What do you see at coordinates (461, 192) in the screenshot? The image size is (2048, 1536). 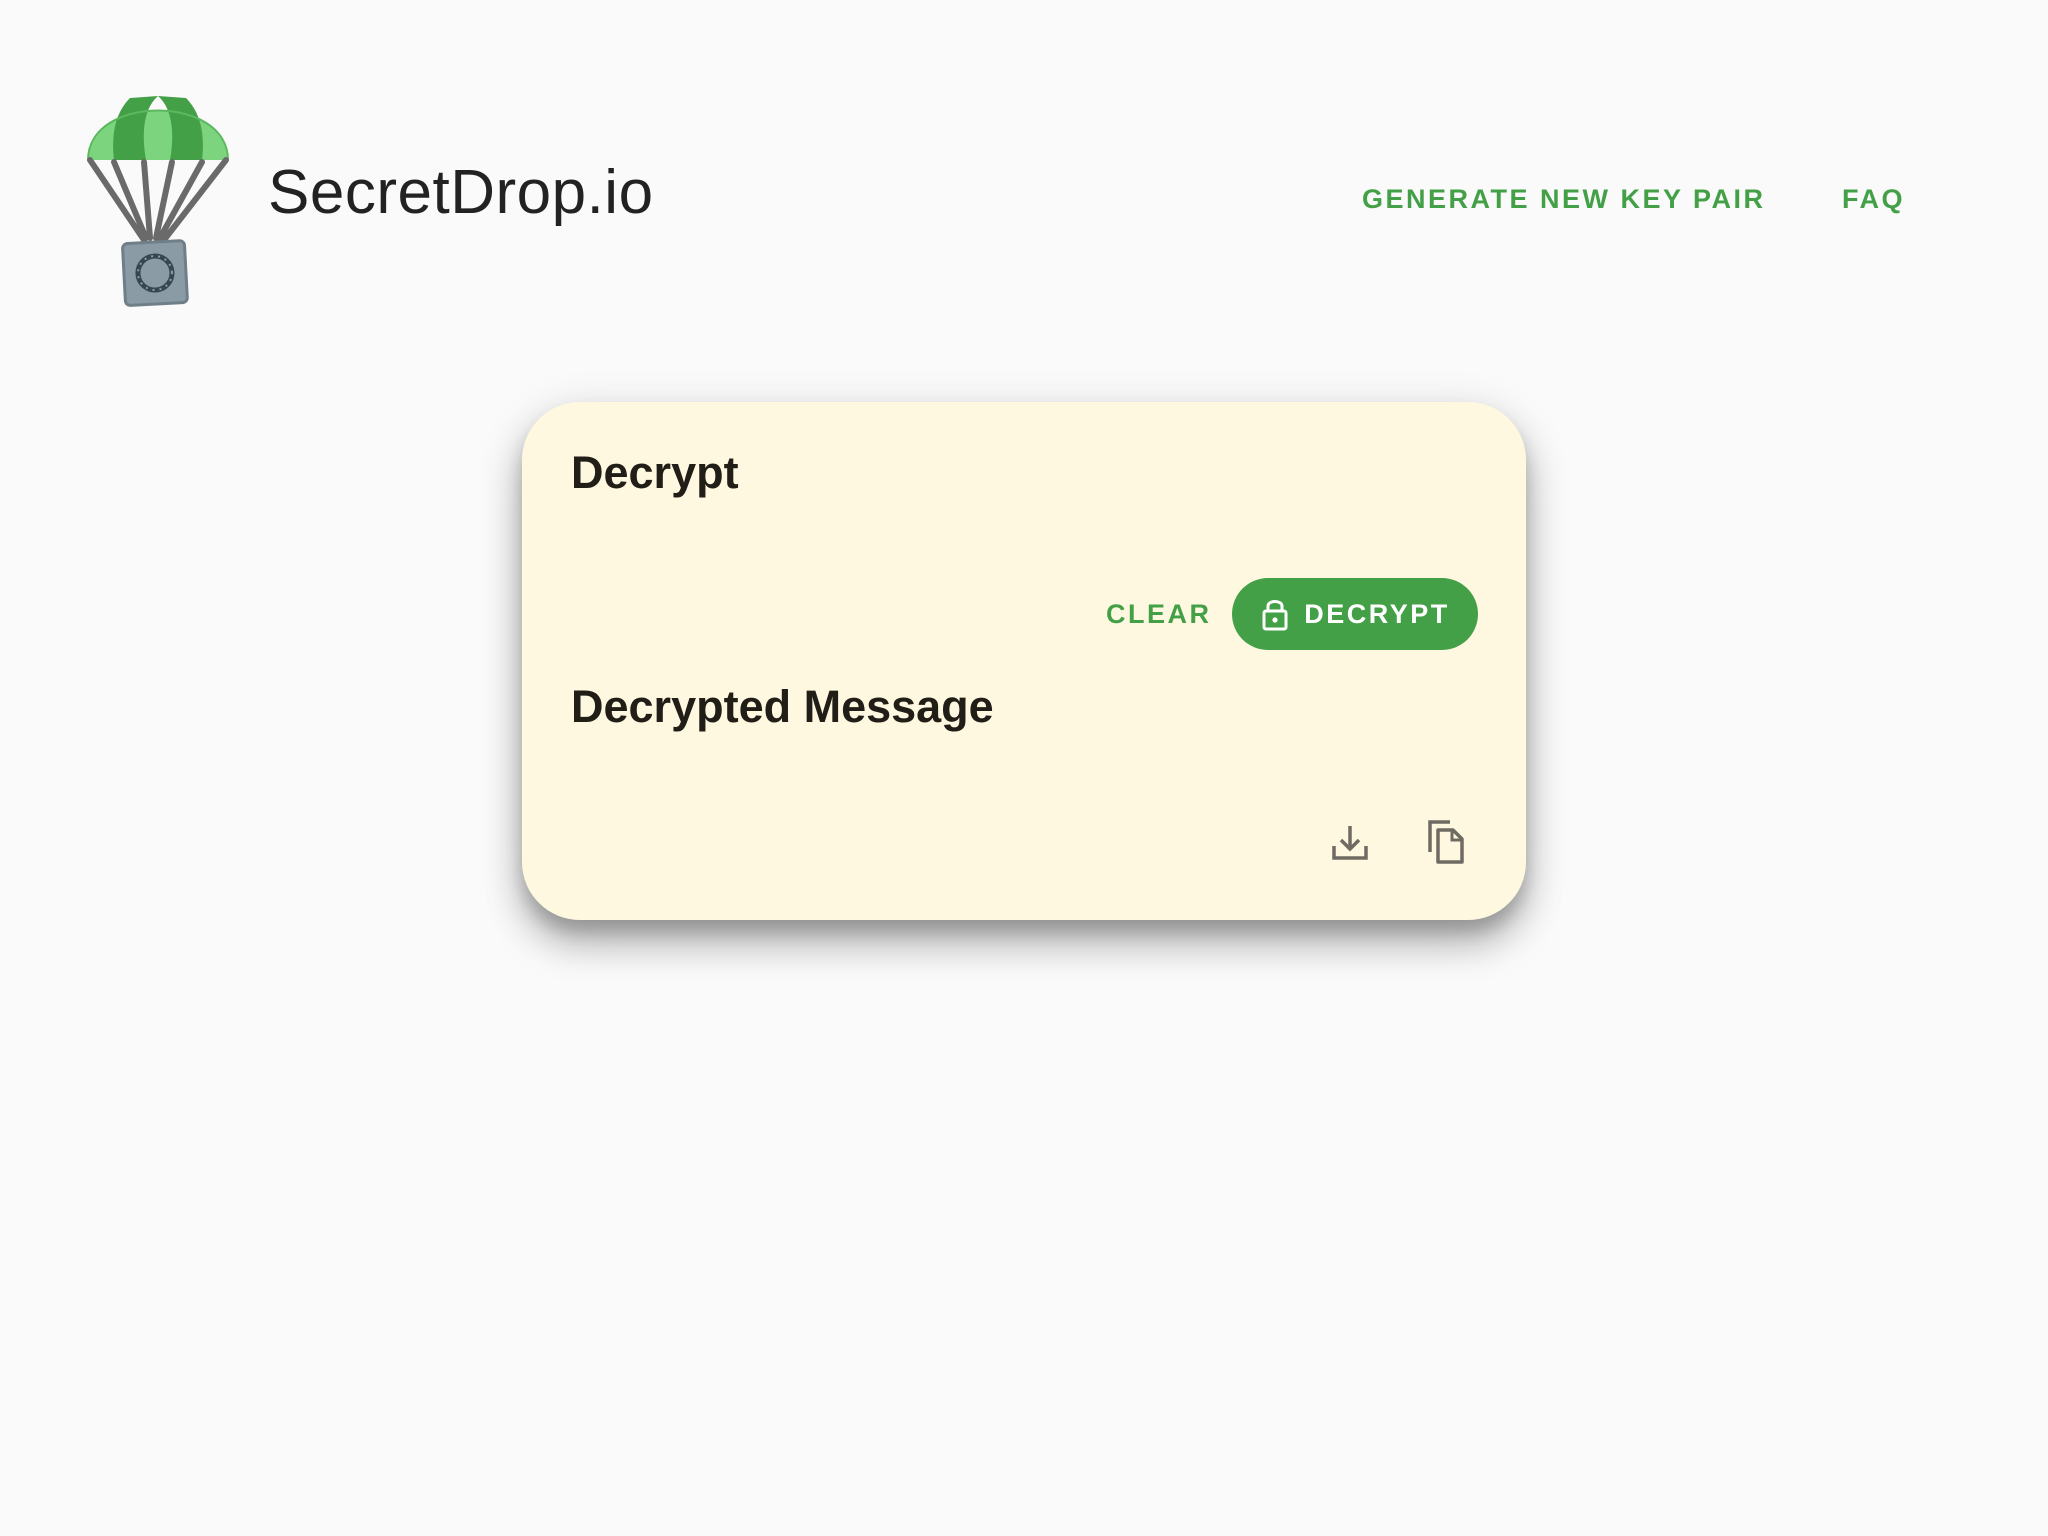 I see `brand-name: SecretDrop.io` at bounding box center [461, 192].